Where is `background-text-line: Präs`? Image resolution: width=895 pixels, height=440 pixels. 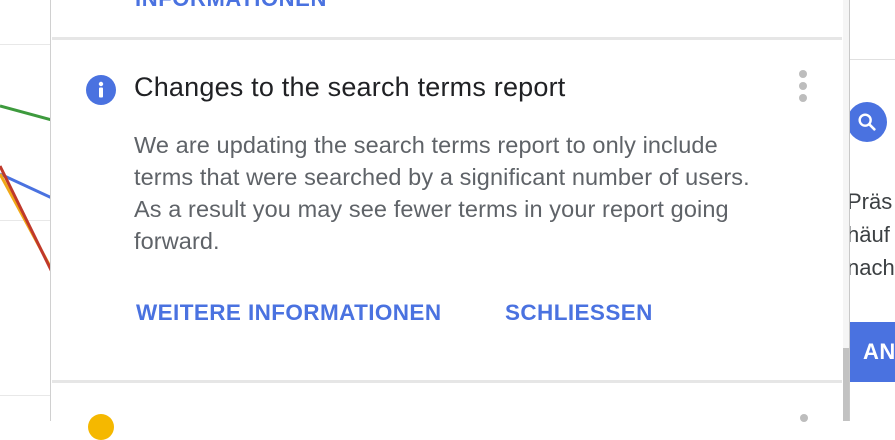
background-text-line: Präs is located at coordinates (871, 201).